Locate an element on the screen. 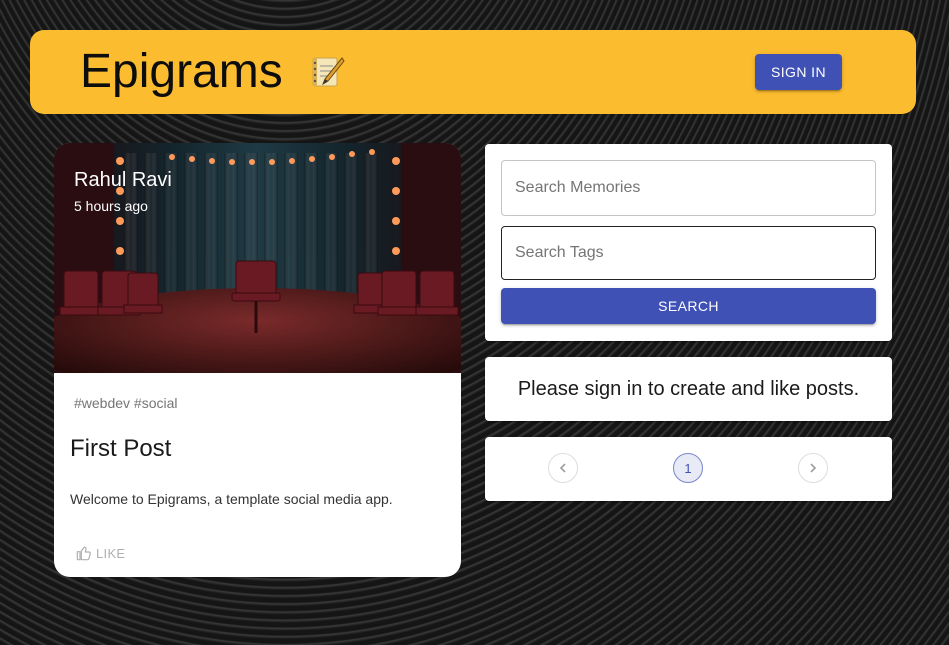 This screenshot has height=645, width=949. search-panel: SEARCH is located at coordinates (688, 242).